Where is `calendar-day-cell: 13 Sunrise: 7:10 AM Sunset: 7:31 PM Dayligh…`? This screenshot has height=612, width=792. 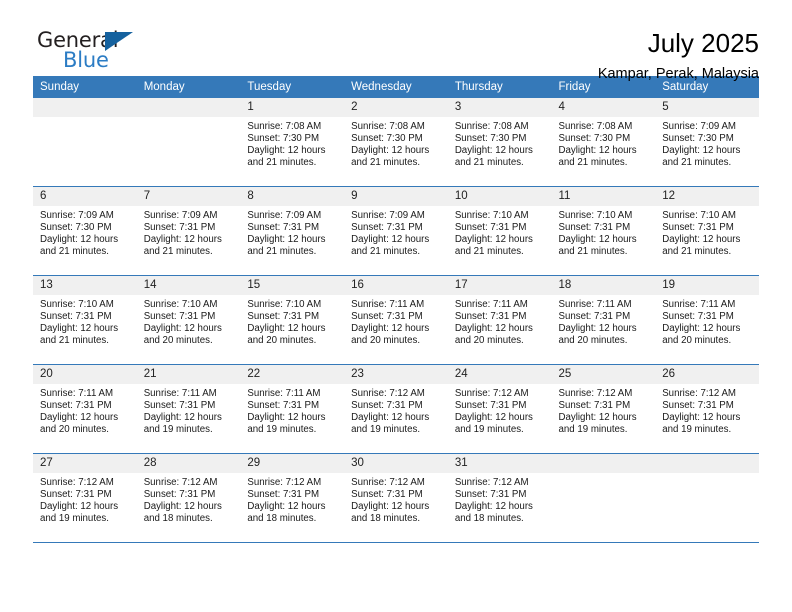
calendar-day-cell: 13 Sunrise: 7:10 AM Sunset: 7:31 PM Dayligh… is located at coordinates (85, 320).